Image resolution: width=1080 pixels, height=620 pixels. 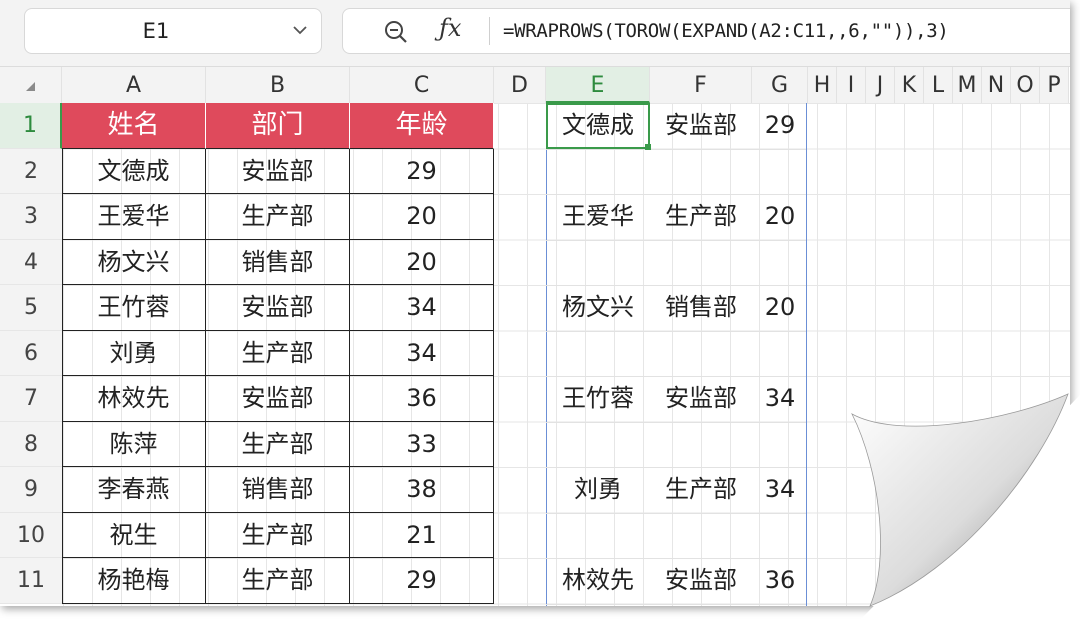 What do you see at coordinates (31, 444) in the screenshot?
I see `row-header-8: 8` at bounding box center [31, 444].